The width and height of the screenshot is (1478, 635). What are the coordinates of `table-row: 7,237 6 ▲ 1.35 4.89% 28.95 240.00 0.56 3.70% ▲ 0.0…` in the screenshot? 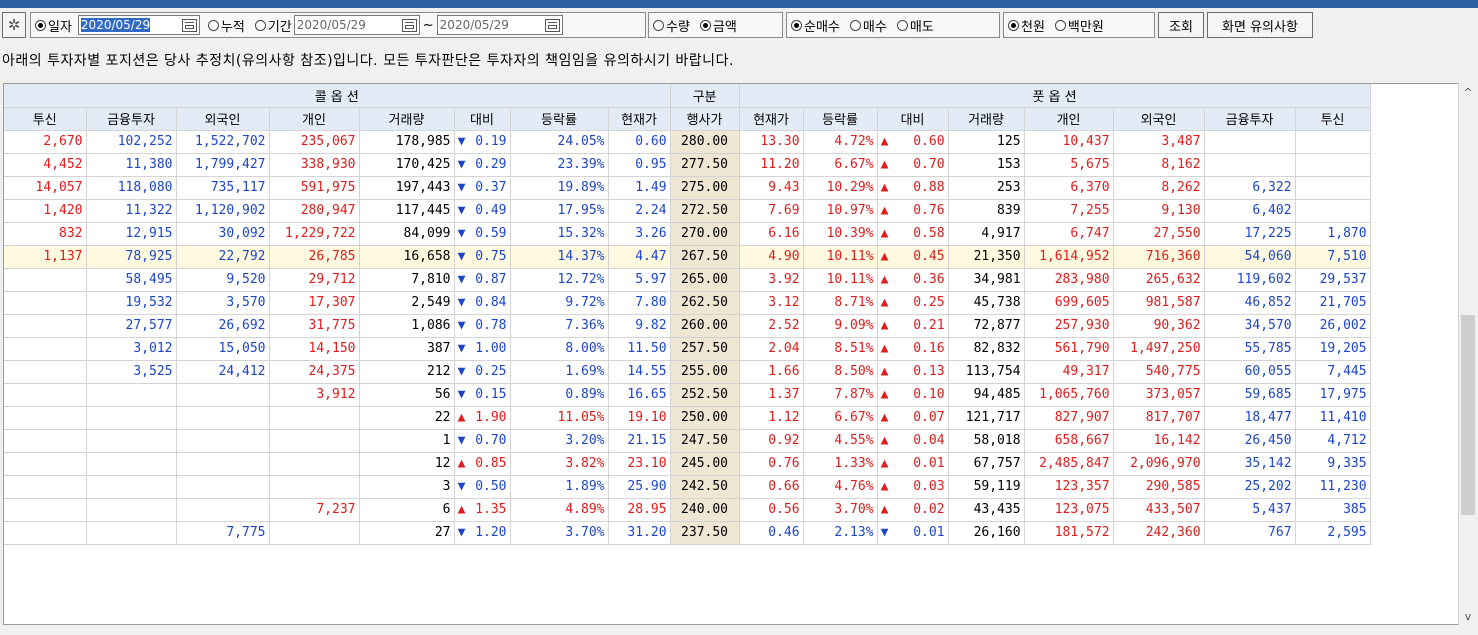 It's located at (687, 510).